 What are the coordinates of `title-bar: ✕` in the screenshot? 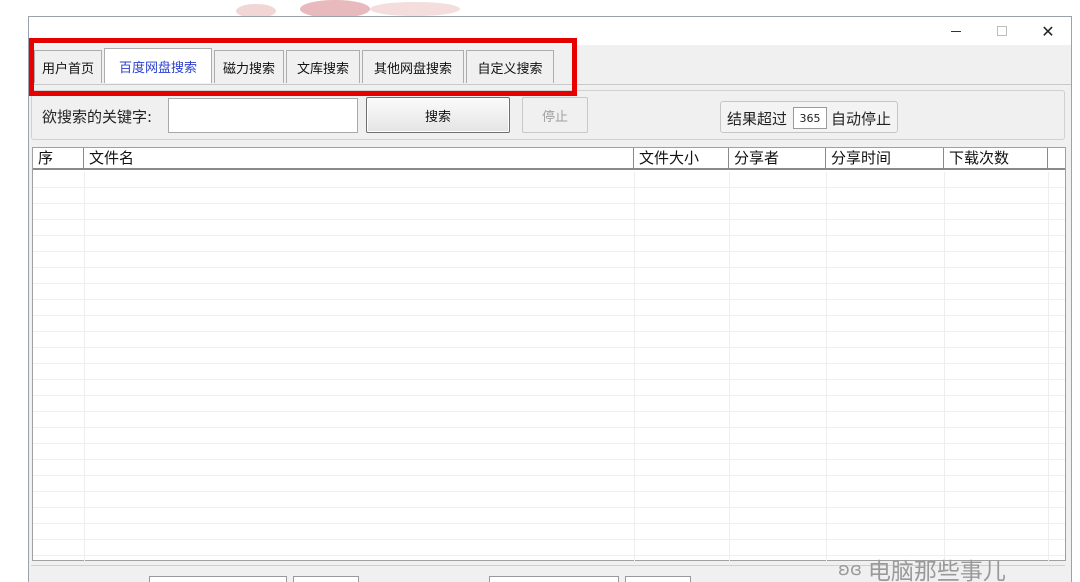 It's located at (550, 31).